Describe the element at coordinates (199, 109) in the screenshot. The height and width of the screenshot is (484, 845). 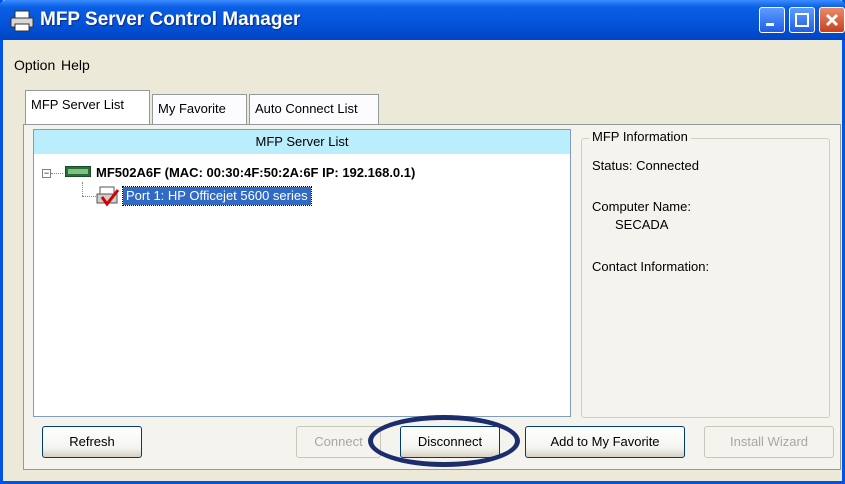
I see `tab-my-favorite: My Favorite` at that location.